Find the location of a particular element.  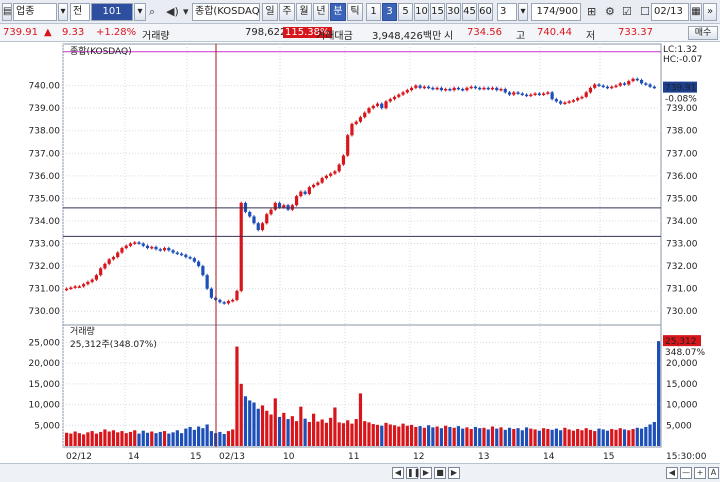

period-day: 일 is located at coordinates (270, 12).